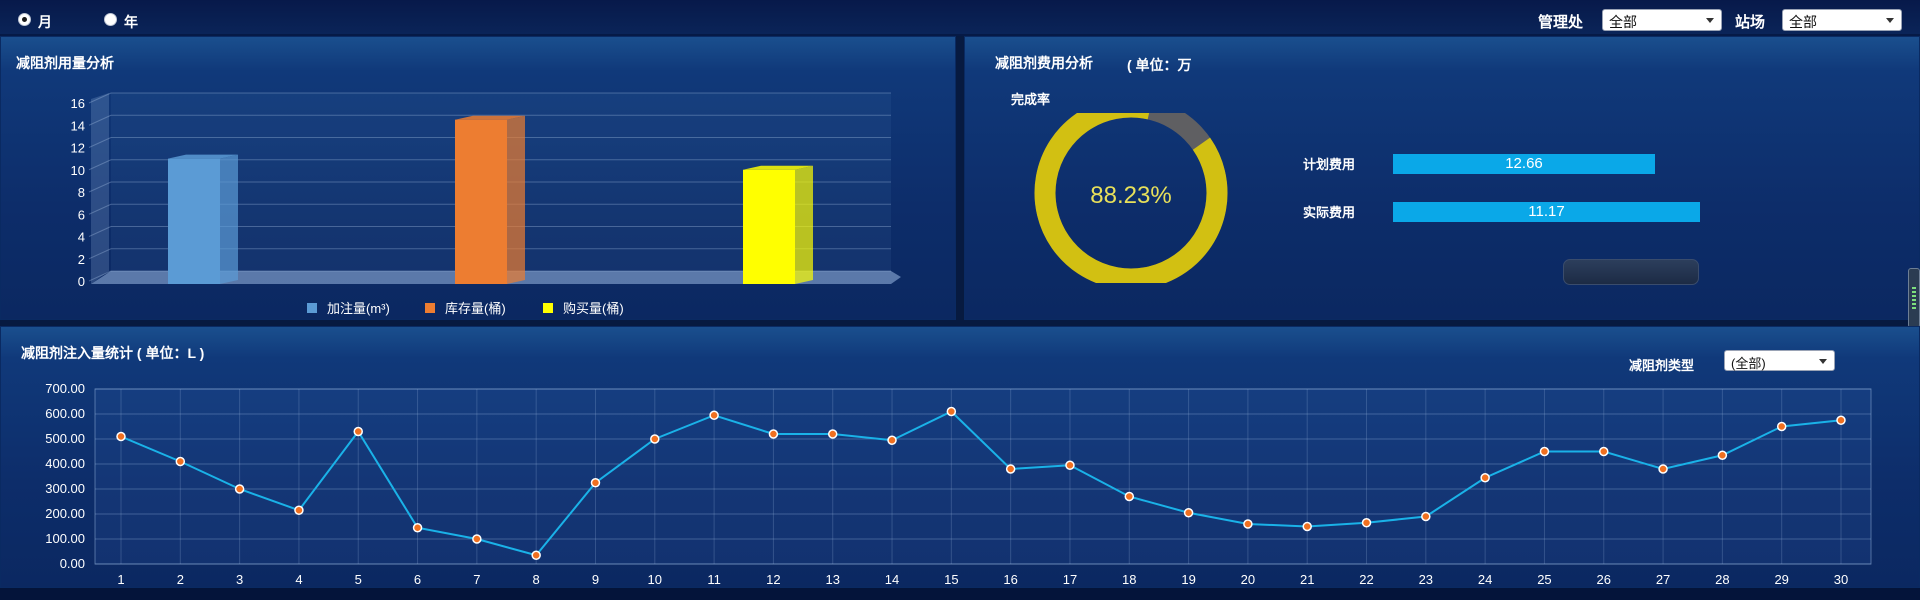 This screenshot has width=1920, height=600. What do you see at coordinates (548, 308) in the screenshot?
I see `legend-swatch` at bounding box center [548, 308].